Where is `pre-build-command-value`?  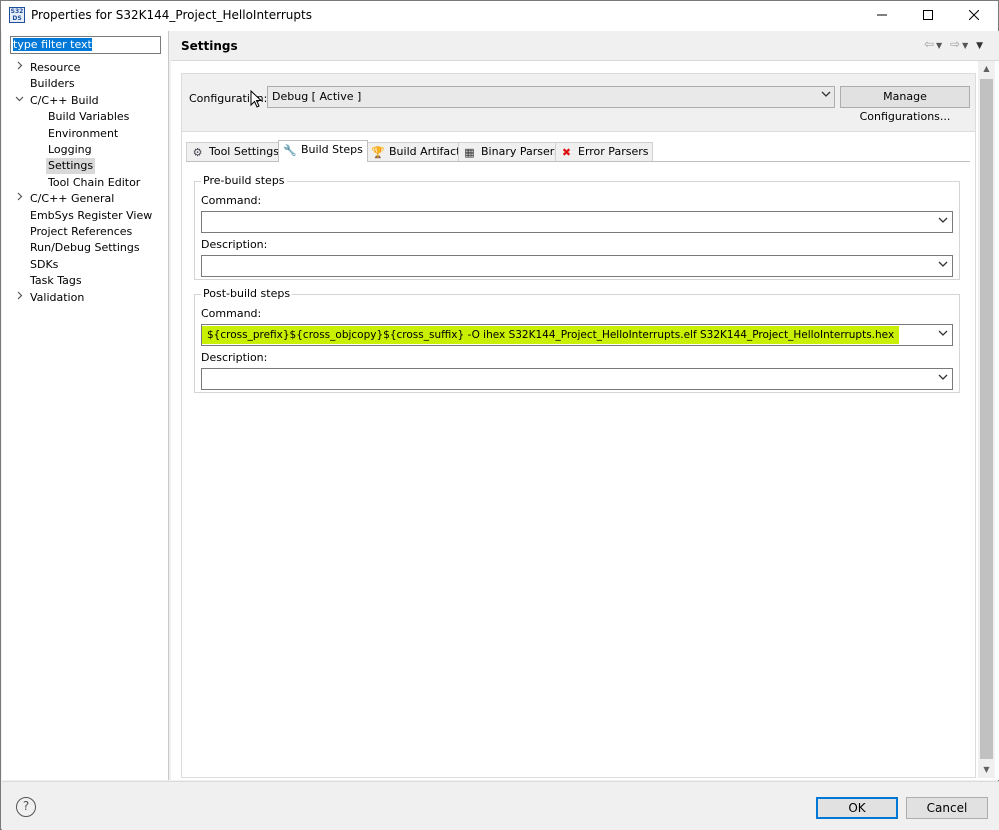
pre-build-command-value is located at coordinates (207, 222).